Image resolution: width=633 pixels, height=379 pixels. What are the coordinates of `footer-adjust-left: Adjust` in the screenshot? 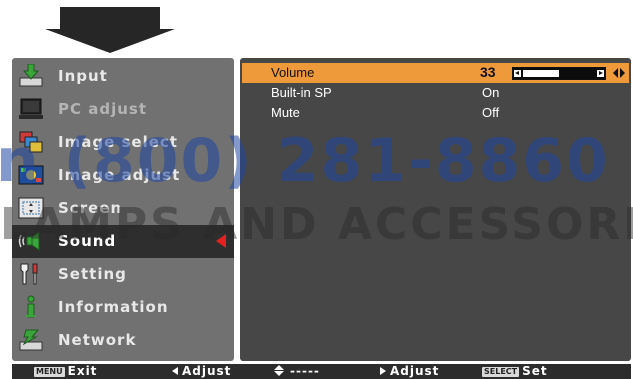 It's located at (201, 371).